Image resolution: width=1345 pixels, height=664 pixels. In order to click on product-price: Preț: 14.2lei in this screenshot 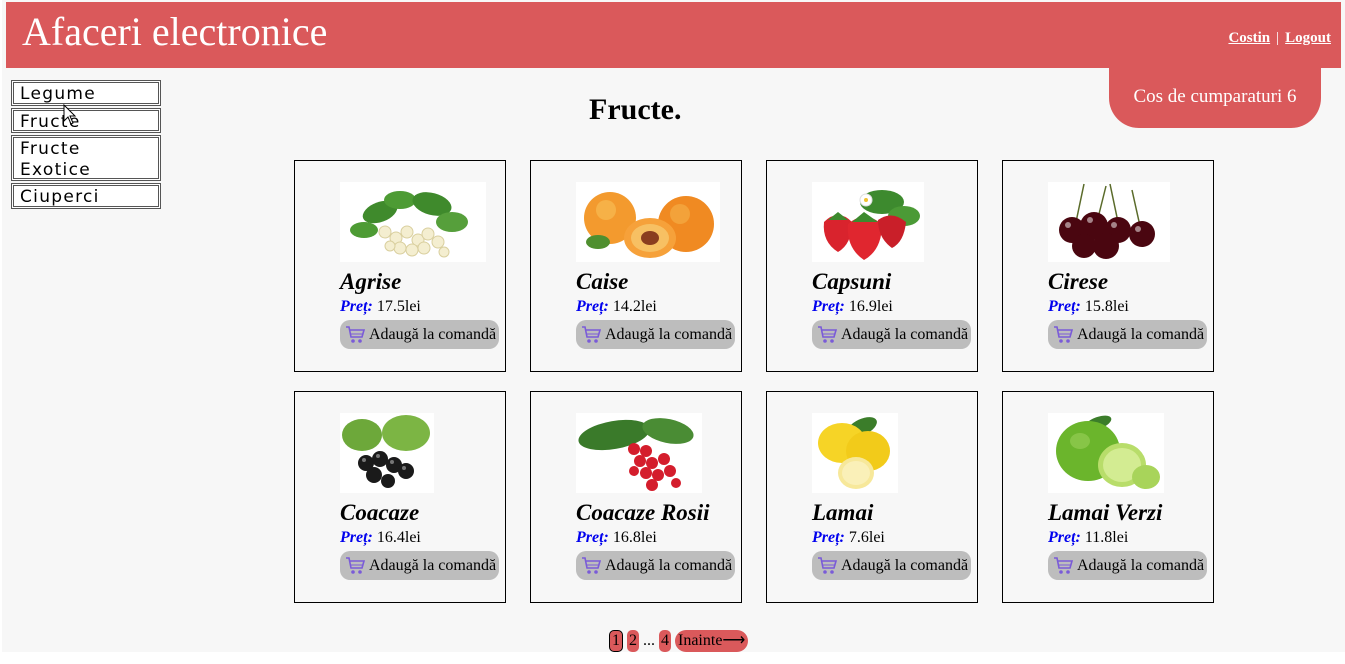, I will do `click(616, 307)`.